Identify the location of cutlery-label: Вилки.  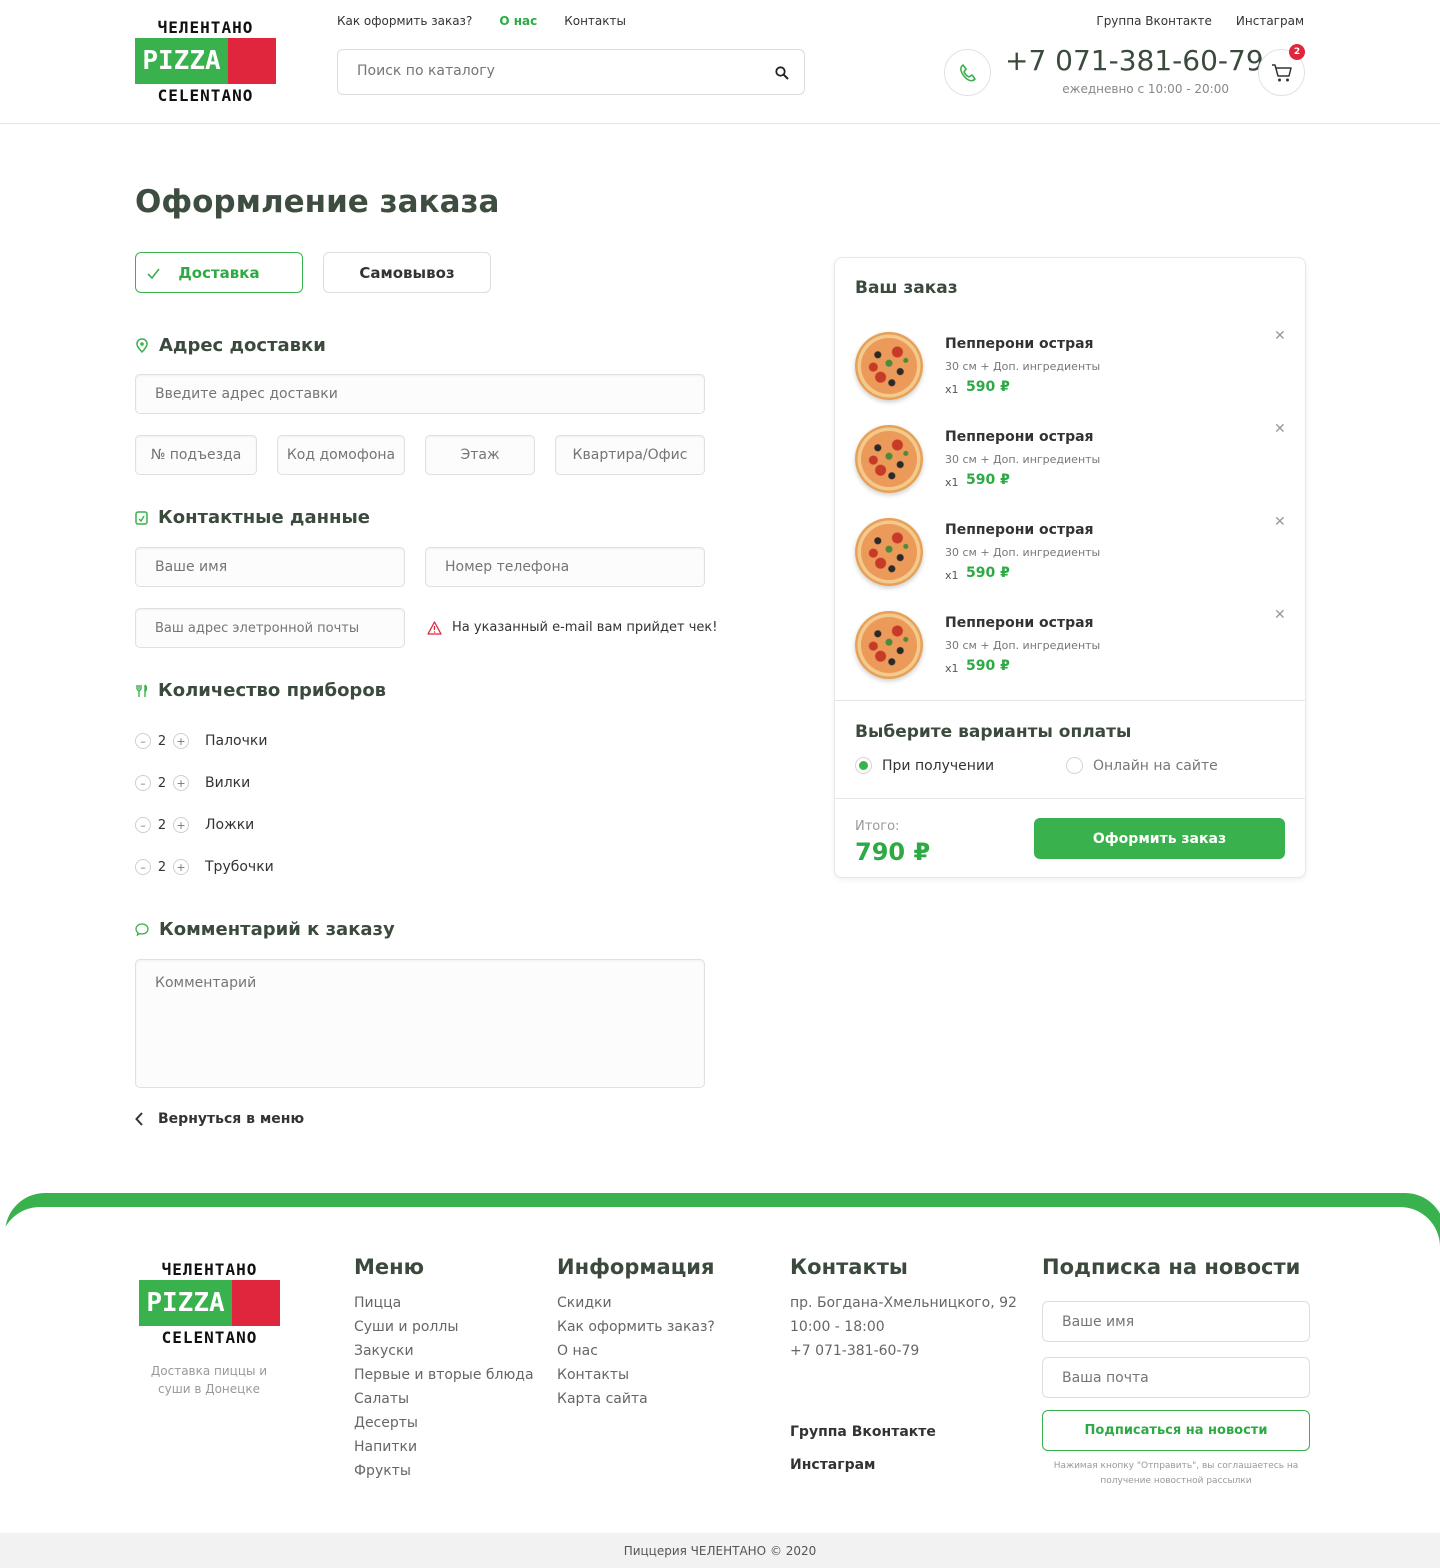
(228, 783).